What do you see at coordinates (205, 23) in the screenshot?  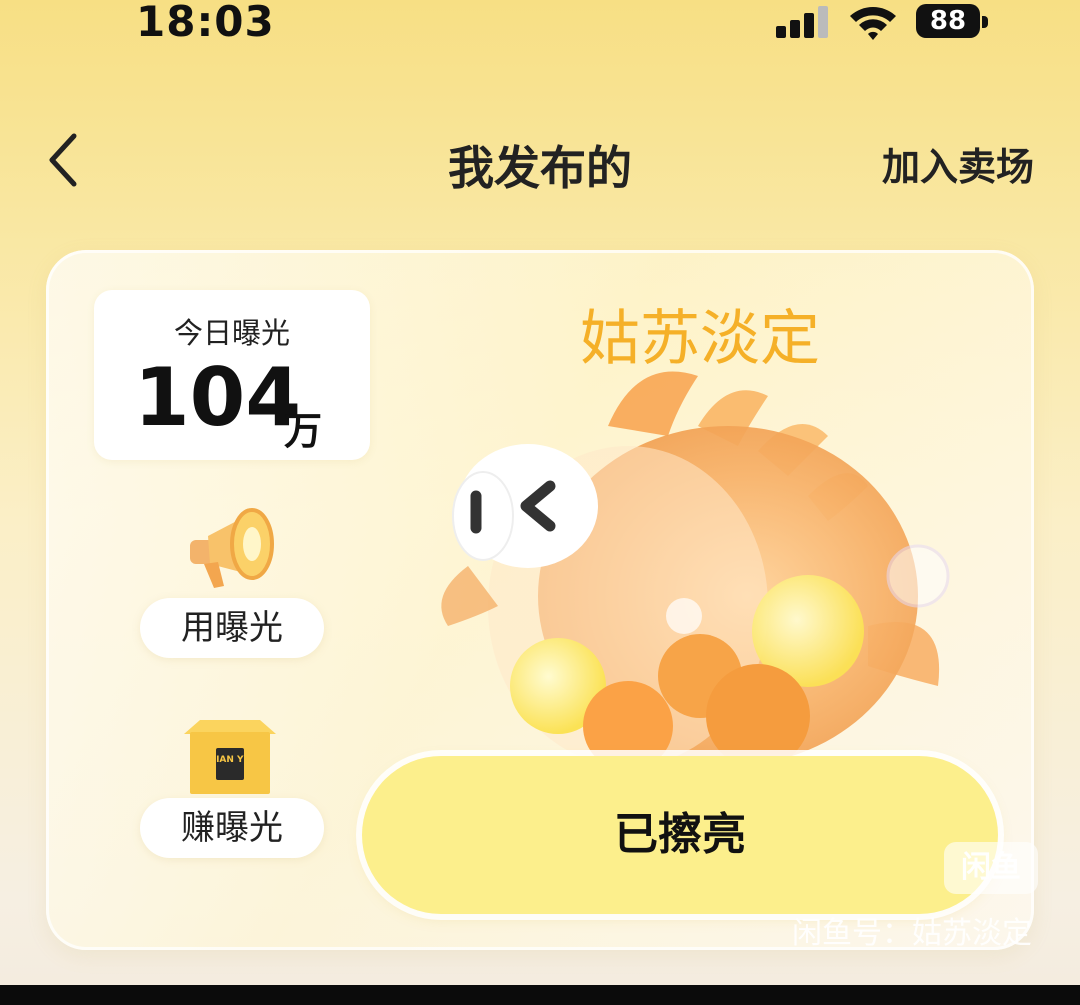 I see `status-time: 18:03` at bounding box center [205, 23].